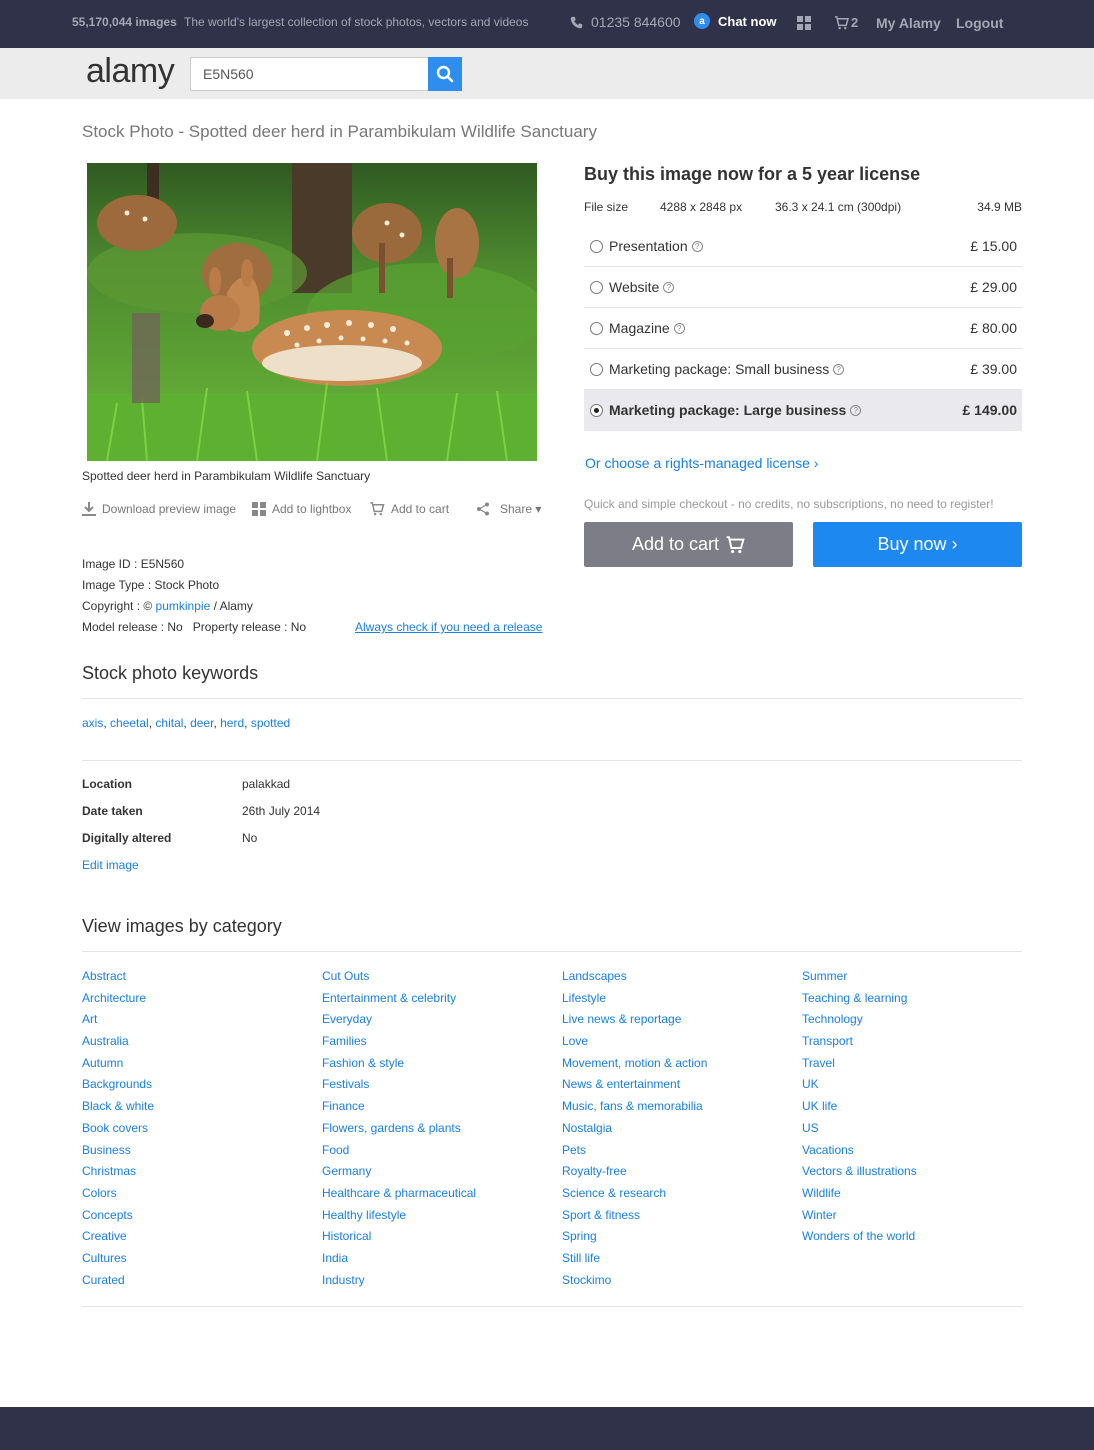 The image size is (1094, 1450). What do you see at coordinates (917, 1240) in the screenshot?
I see `category-link: Wonders of the world` at bounding box center [917, 1240].